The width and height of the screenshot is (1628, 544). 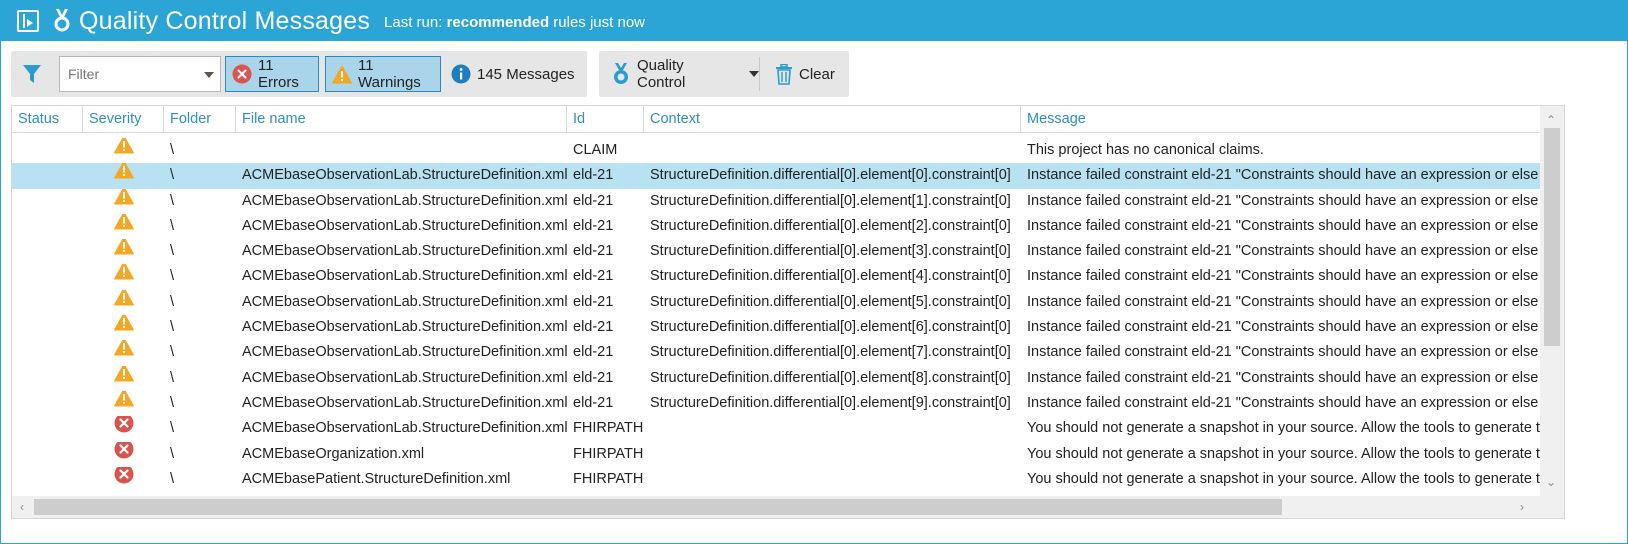 What do you see at coordinates (605, 119) in the screenshot?
I see `column-header-id: Id` at bounding box center [605, 119].